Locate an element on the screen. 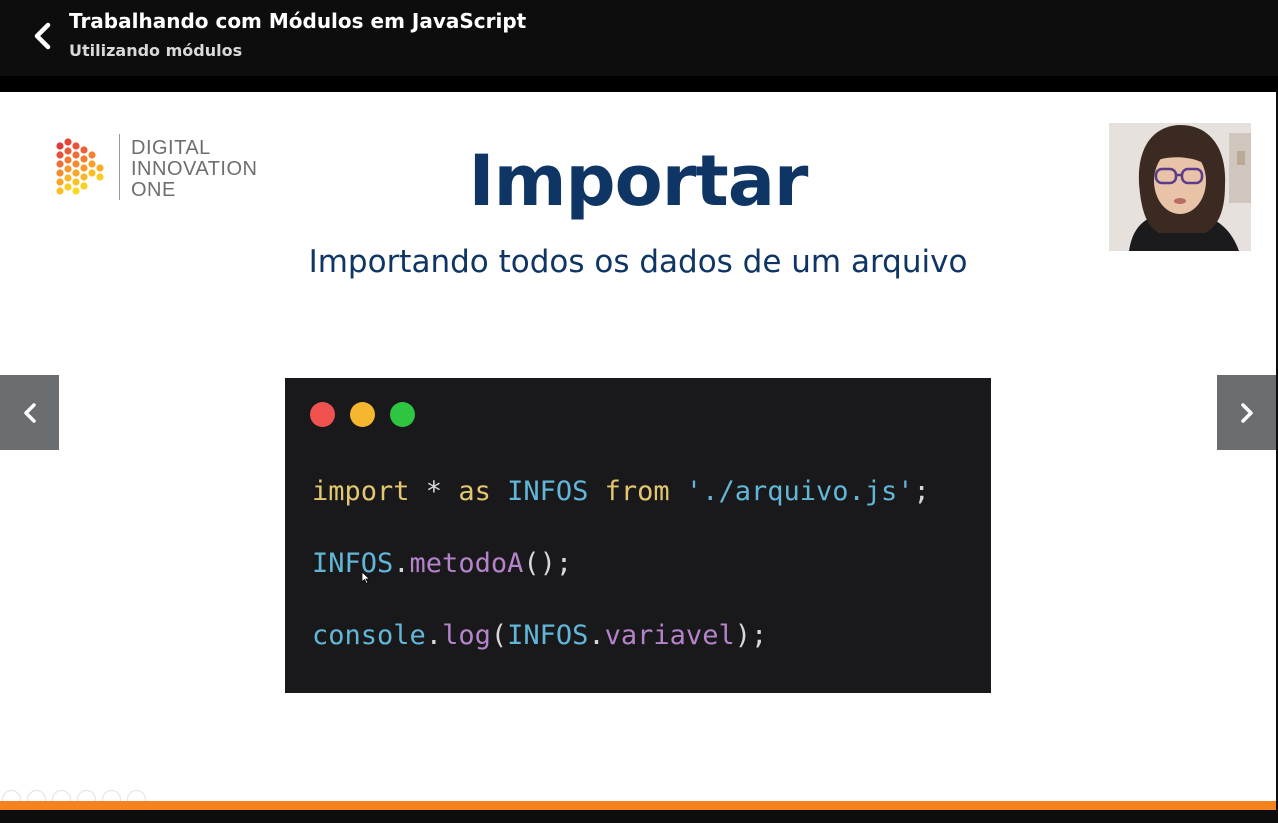 This screenshot has height=823, width=1278. mouse-cursor-icon is located at coordinates (366, 578).